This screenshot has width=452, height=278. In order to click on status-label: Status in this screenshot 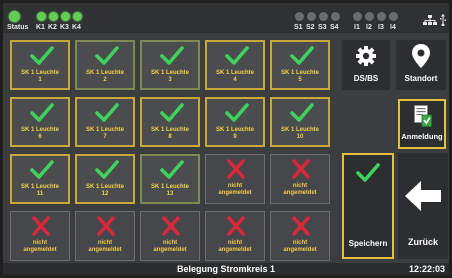, I will do `click(18, 27)`.